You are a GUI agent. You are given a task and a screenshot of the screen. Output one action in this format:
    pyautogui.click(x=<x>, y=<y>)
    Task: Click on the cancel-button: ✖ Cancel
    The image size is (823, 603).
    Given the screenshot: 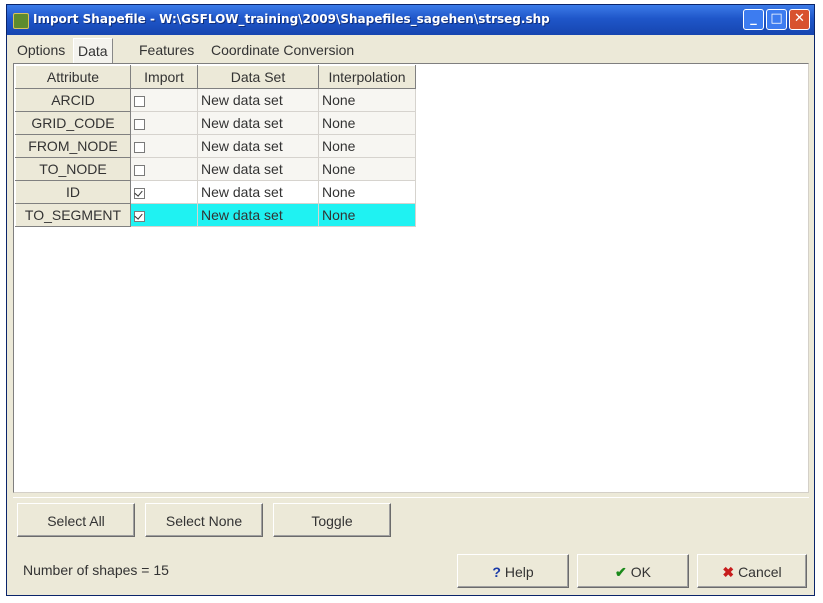 What is the action you would take?
    pyautogui.click(x=752, y=571)
    